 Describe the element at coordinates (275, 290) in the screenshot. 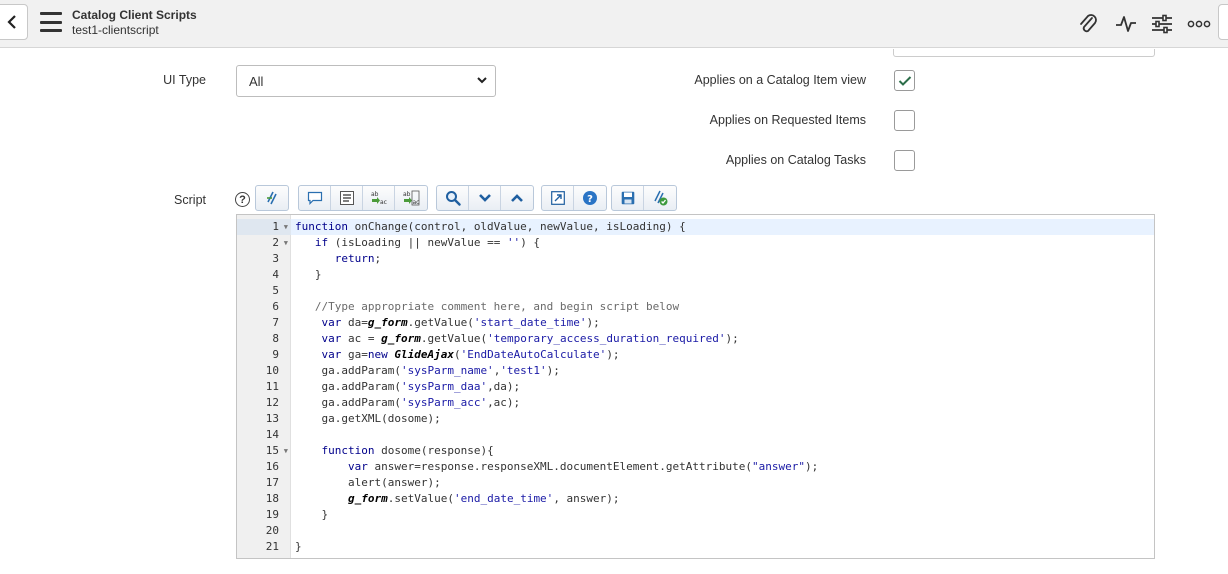

I see `line-number-text: 5` at that location.